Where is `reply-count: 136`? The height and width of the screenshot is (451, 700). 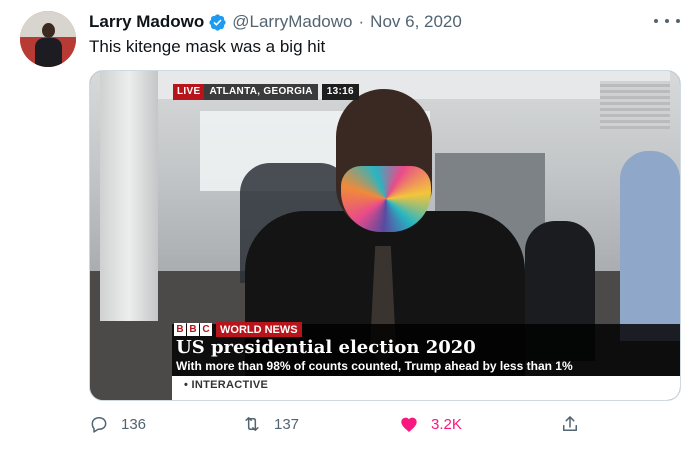 reply-count: 136 is located at coordinates (134, 424).